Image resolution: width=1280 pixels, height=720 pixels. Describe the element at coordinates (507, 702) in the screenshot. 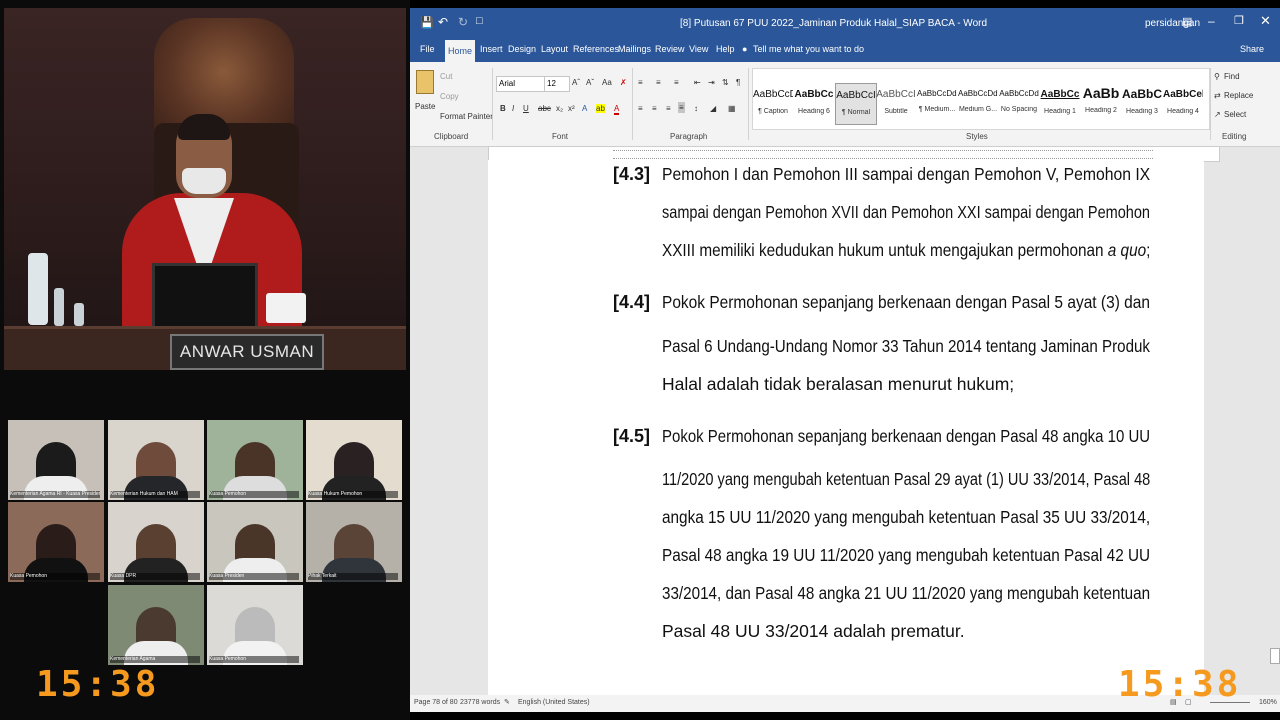

I see `proofing-icon: ✎` at that location.